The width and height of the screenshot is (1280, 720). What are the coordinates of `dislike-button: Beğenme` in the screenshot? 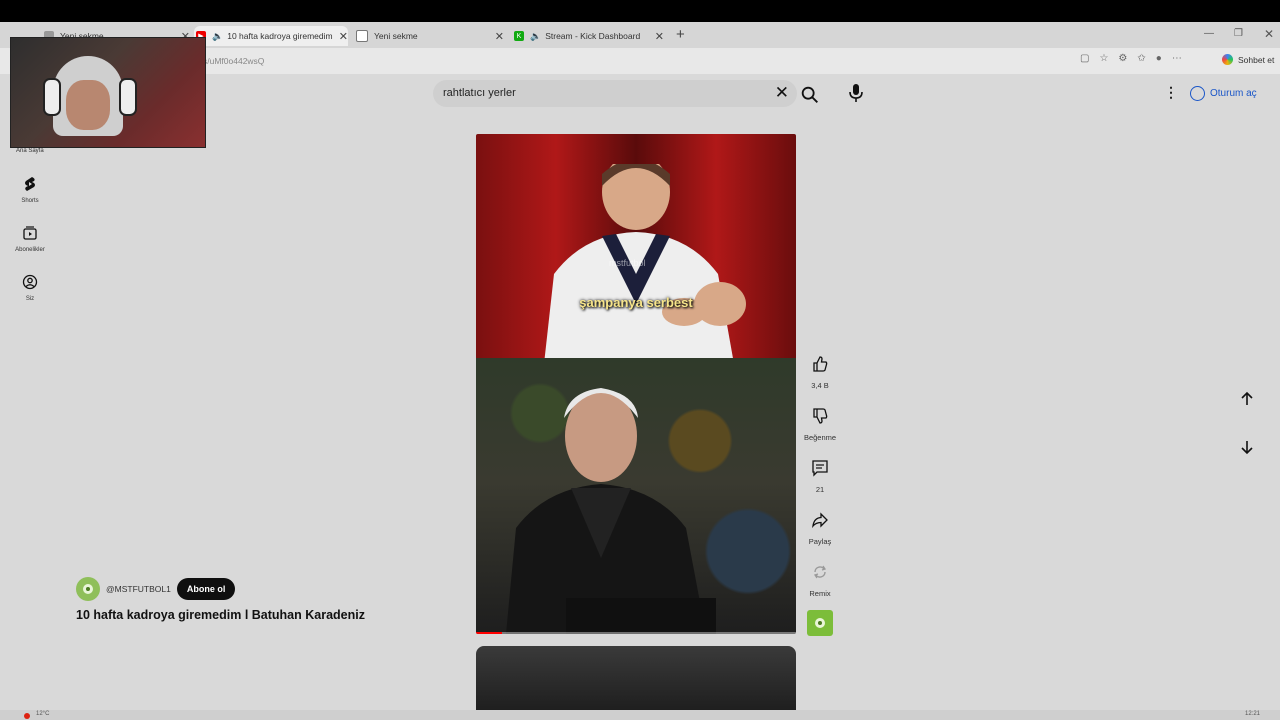 It's located at (820, 424).